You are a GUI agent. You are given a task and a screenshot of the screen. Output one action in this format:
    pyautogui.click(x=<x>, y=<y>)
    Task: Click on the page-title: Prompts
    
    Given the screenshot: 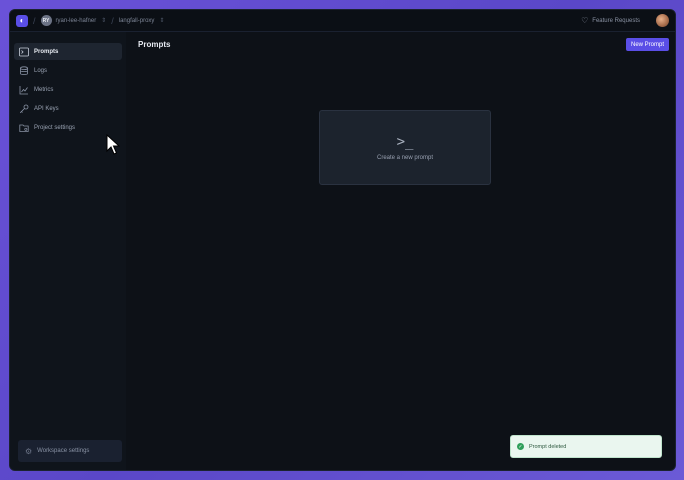 What is the action you would take?
    pyautogui.click(x=154, y=44)
    